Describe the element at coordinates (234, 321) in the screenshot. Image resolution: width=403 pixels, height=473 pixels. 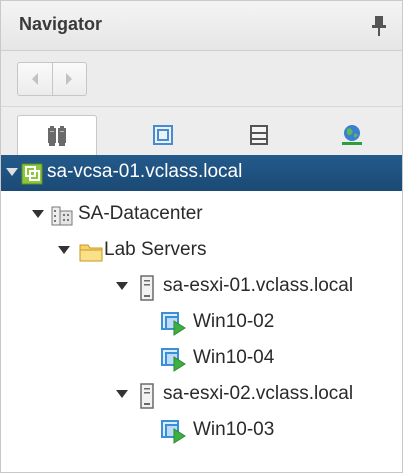
I see `tree-item-label: Win10-02` at that location.